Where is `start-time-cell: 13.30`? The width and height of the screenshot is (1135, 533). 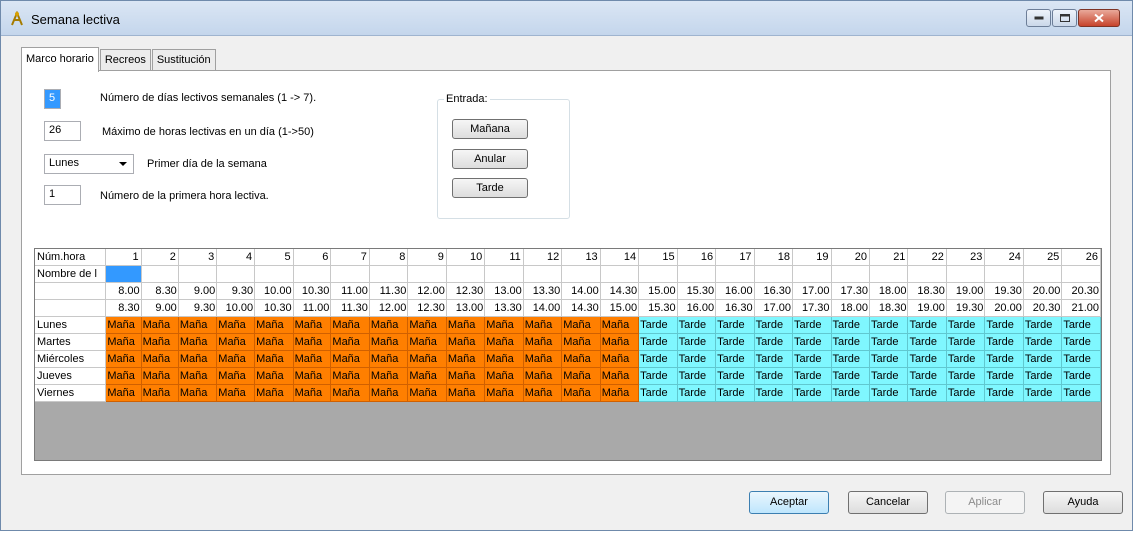 start-time-cell: 13.30 is located at coordinates (543, 291).